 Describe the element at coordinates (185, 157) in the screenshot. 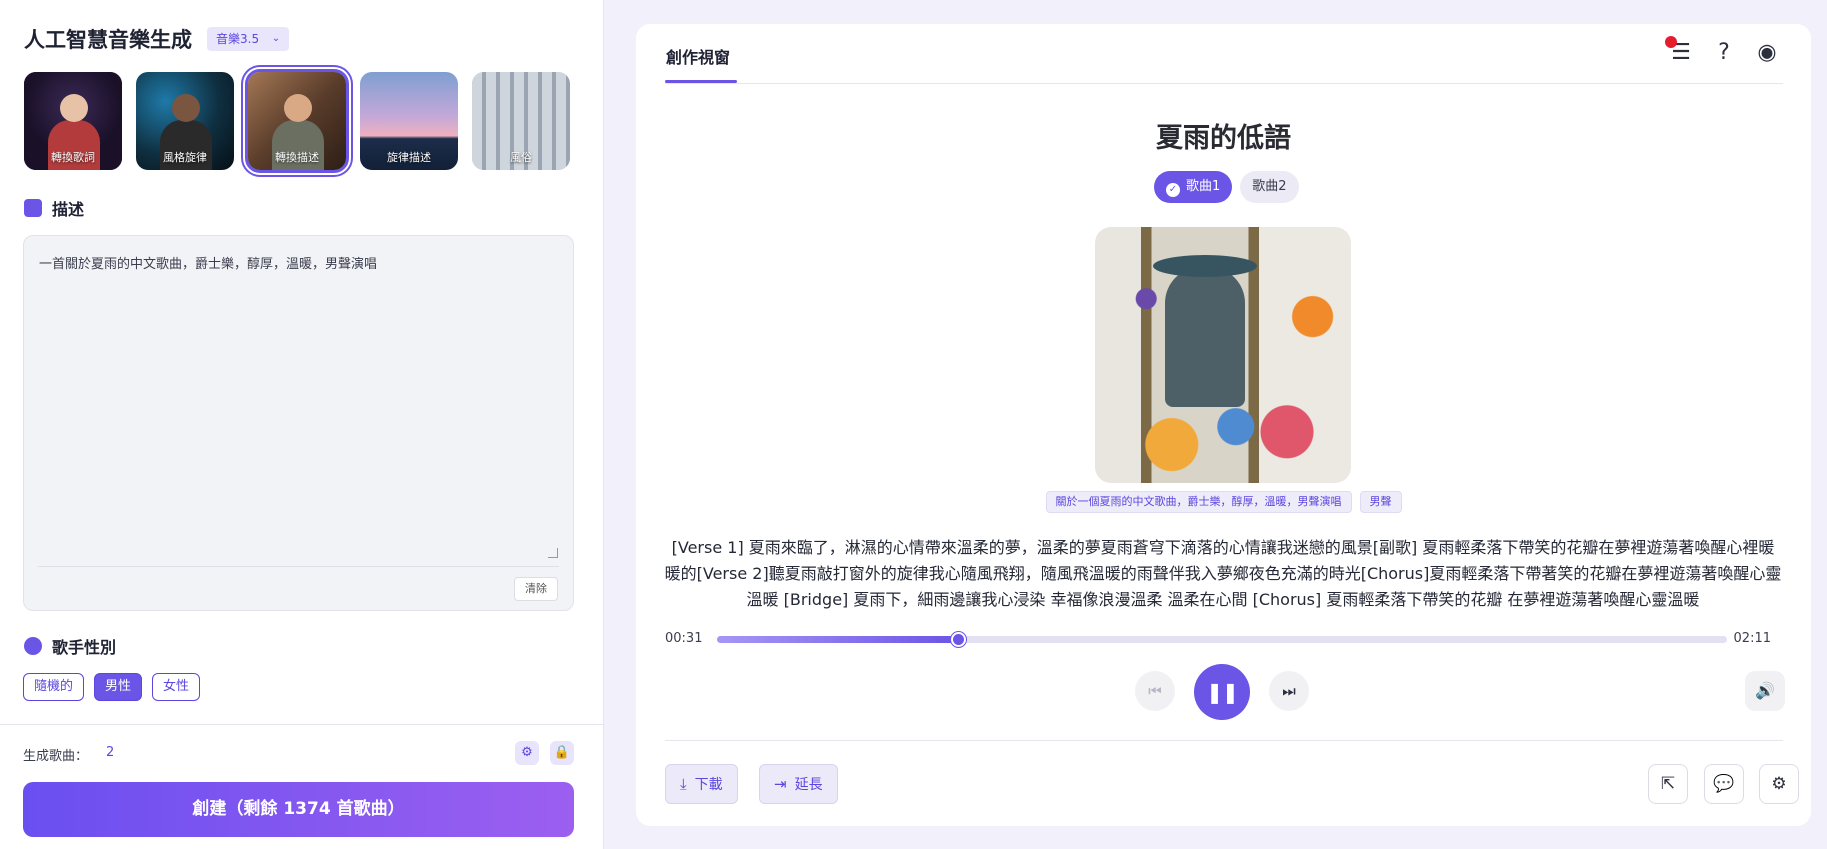

I see `preset-label: 風格旋律` at that location.